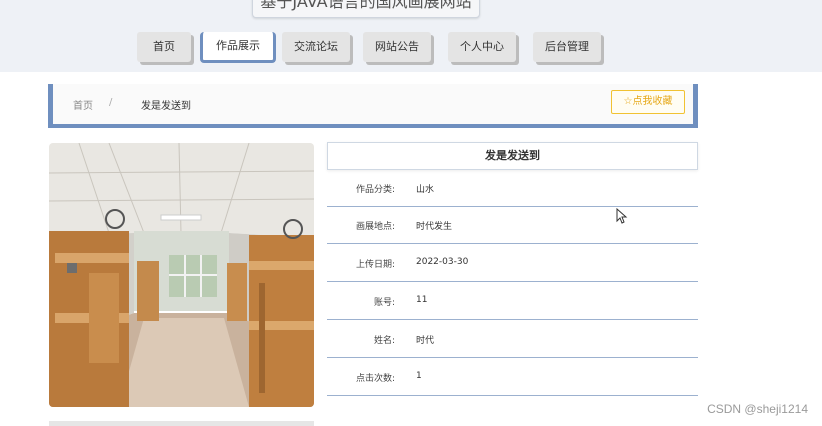 The image size is (822, 426). Describe the element at coordinates (425, 341) in the screenshot. I see `detail-value: 时代` at that location.